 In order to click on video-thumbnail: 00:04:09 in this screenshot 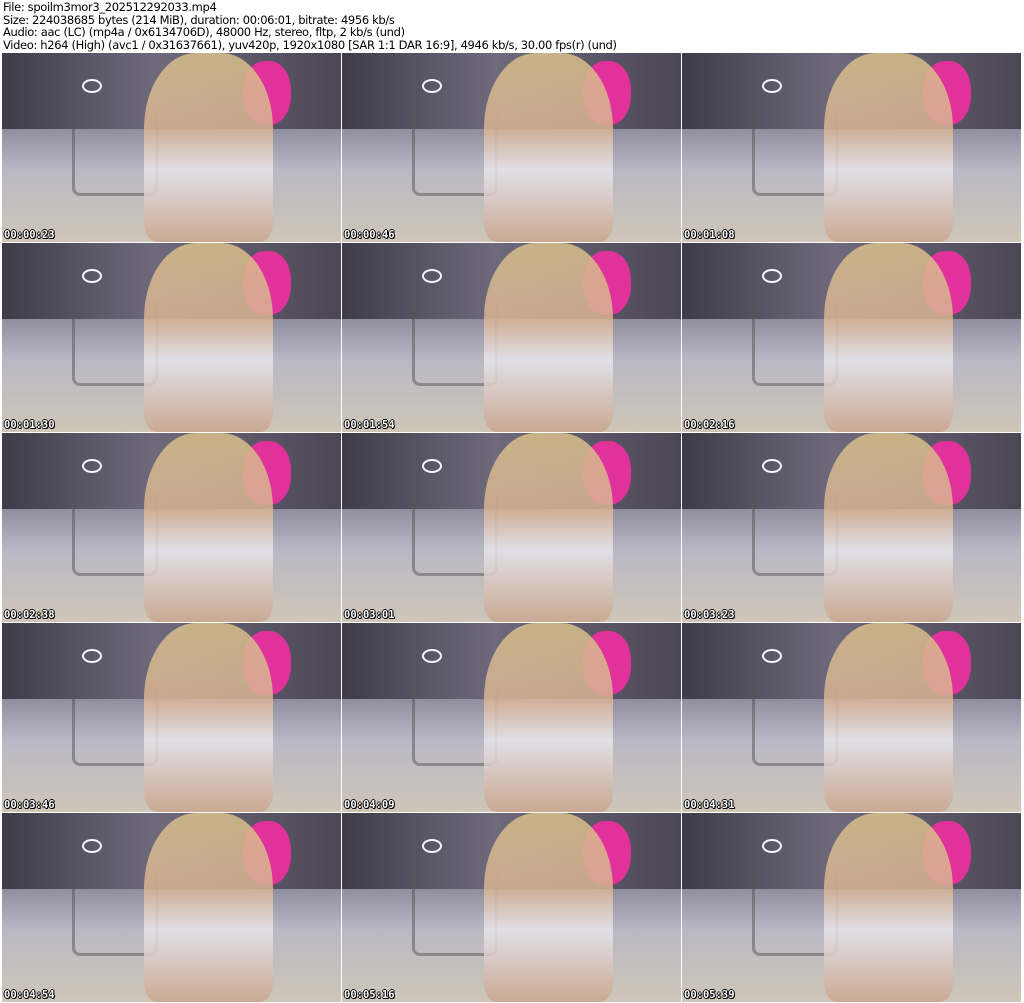, I will do `click(511, 717)`.